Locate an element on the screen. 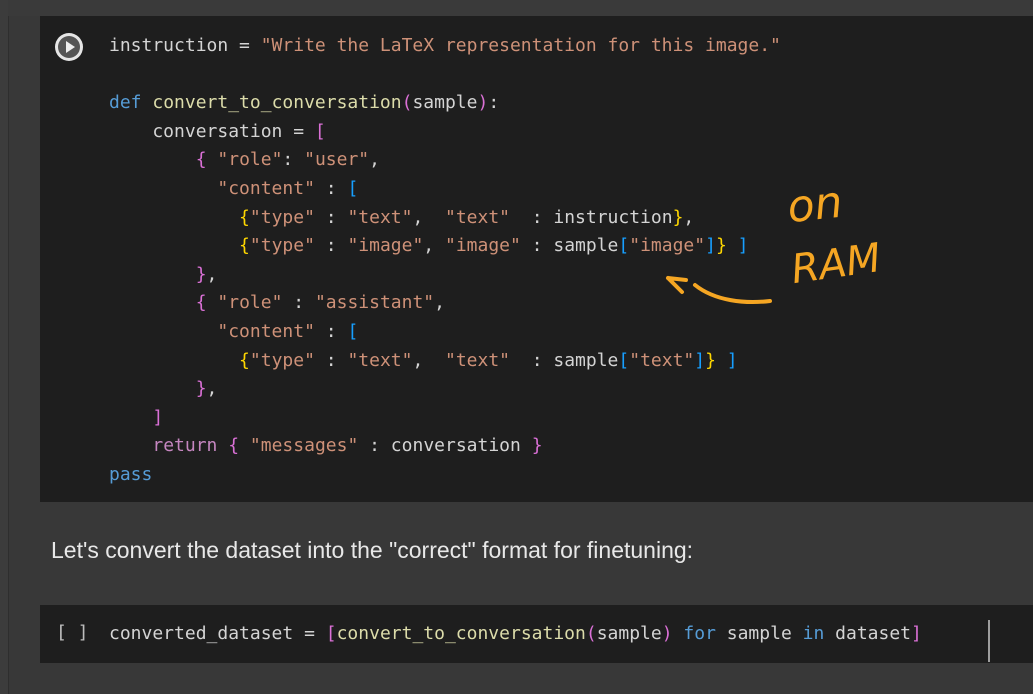 This screenshot has height=694, width=1033. run-cell-button is located at coordinates (69, 47).